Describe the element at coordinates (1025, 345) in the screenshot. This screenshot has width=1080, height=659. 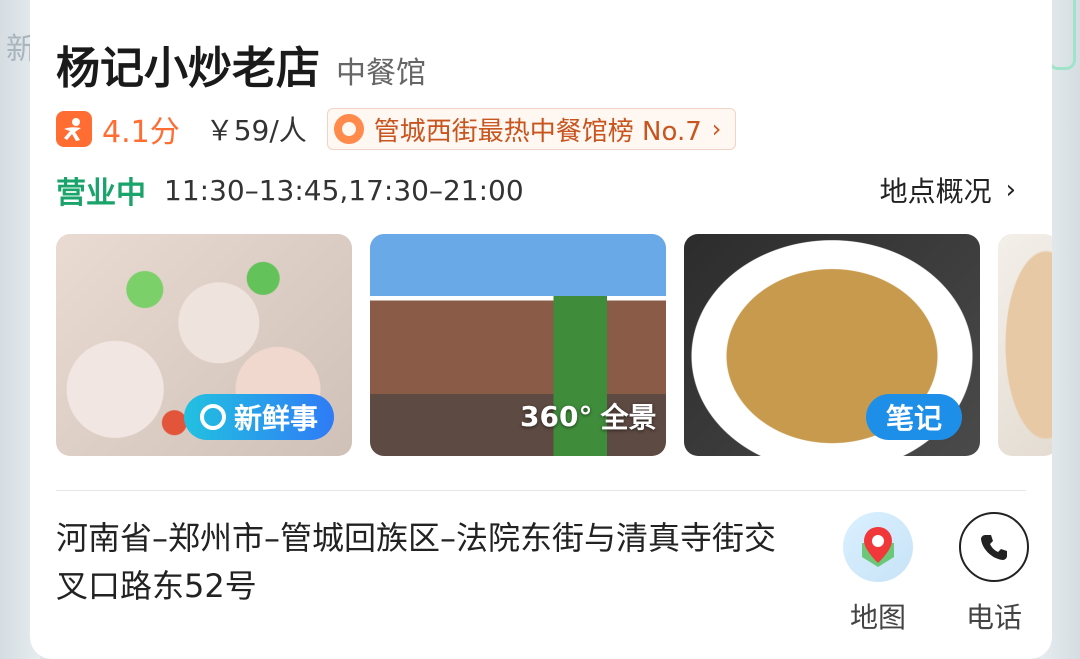
I see `photo-dish-partial` at that location.